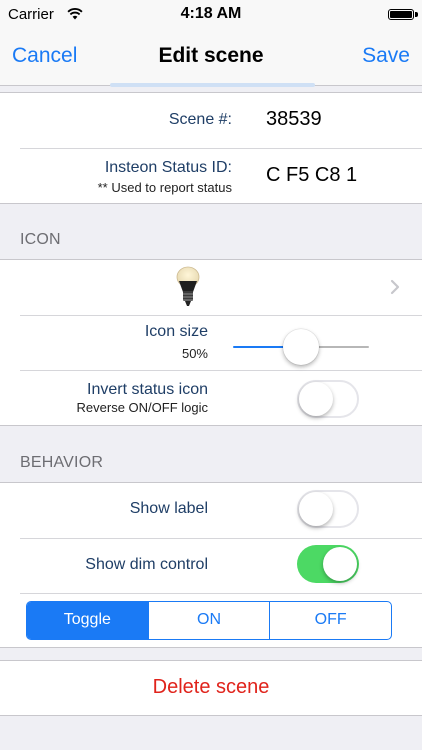  Describe the element at coordinates (188, 286) in the screenshot. I see `light-bulb-icon` at that location.